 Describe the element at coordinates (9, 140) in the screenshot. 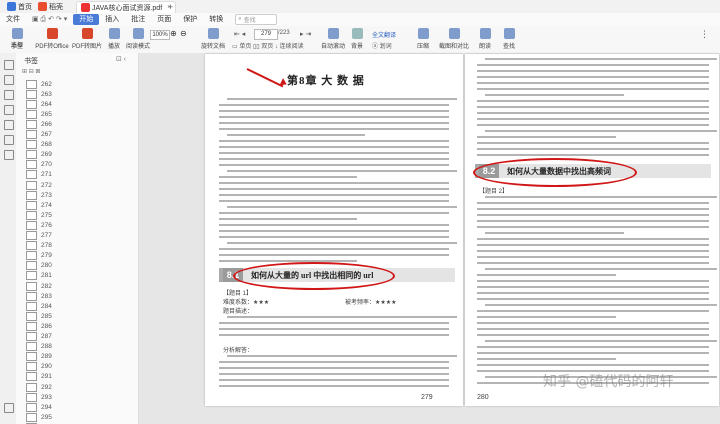

I see `signature-icon` at that location.